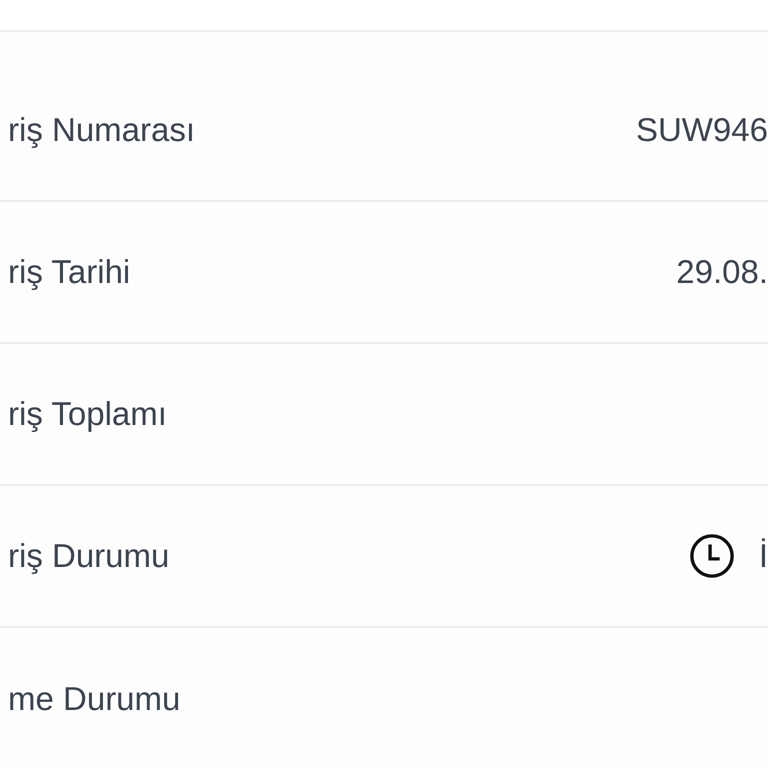 The height and width of the screenshot is (768, 768). What do you see at coordinates (722, 272) in the screenshot?
I see `row-value: 29.08.` at bounding box center [722, 272].